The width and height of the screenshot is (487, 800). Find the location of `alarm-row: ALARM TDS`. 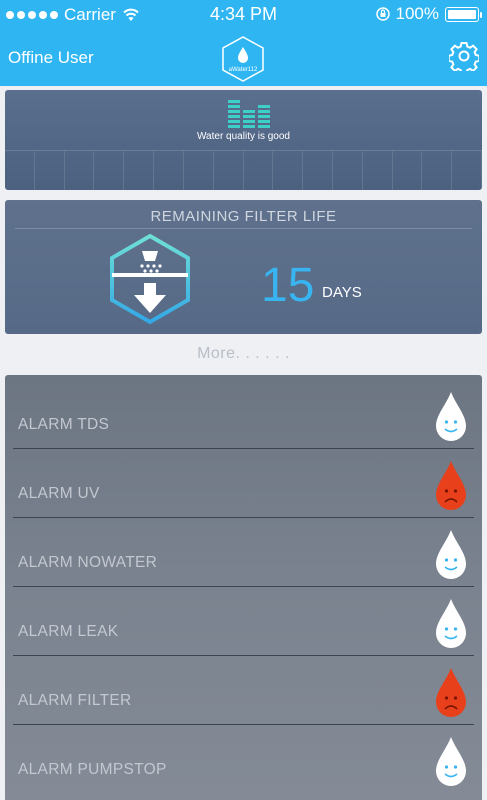

alarm-row: ALARM TDS is located at coordinates (243, 414).